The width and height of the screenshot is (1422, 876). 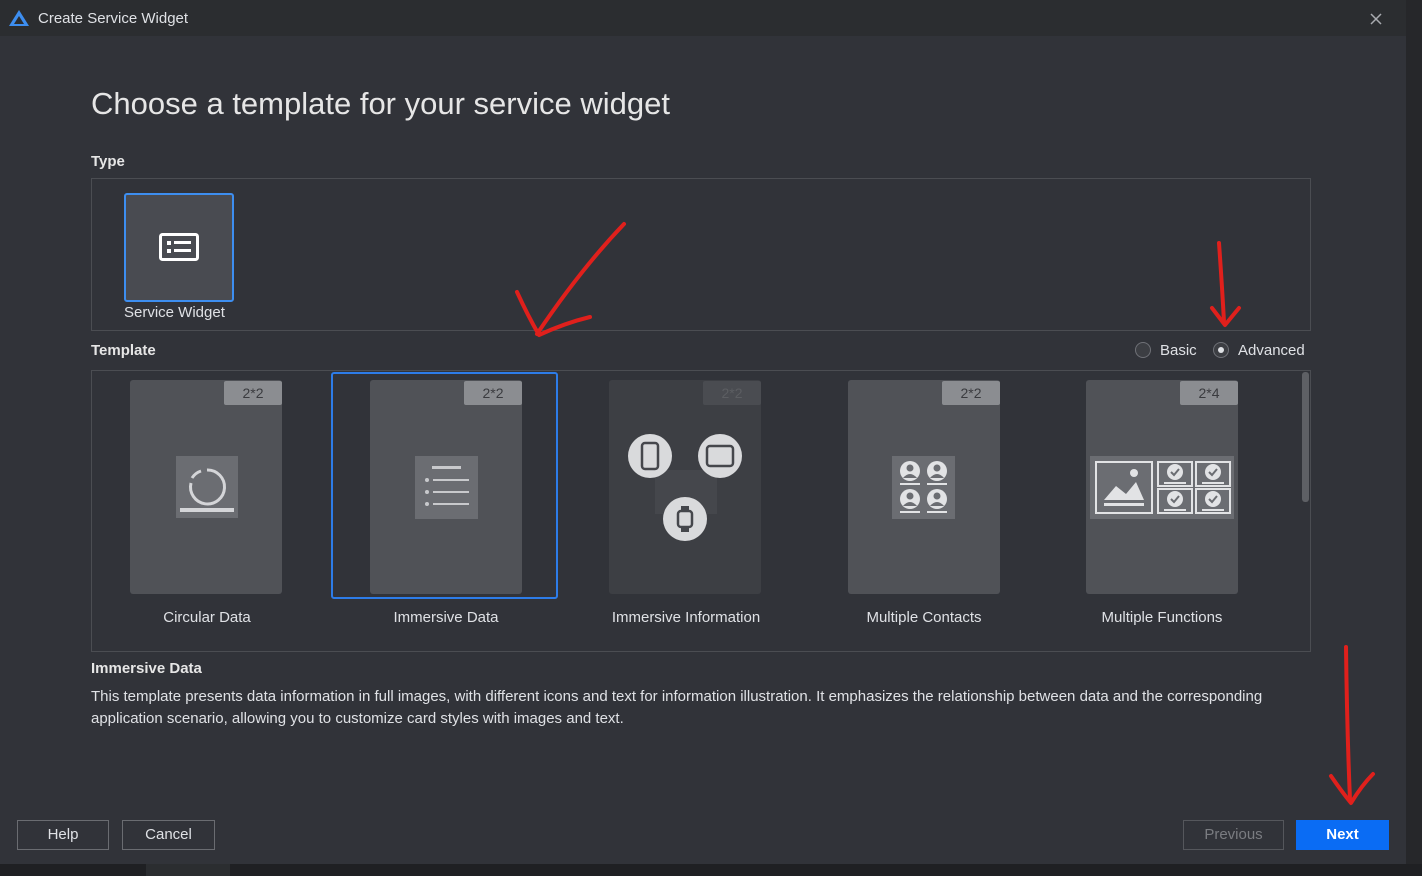 What do you see at coordinates (1178, 350) in the screenshot?
I see `basic-radio-label: Basic` at bounding box center [1178, 350].